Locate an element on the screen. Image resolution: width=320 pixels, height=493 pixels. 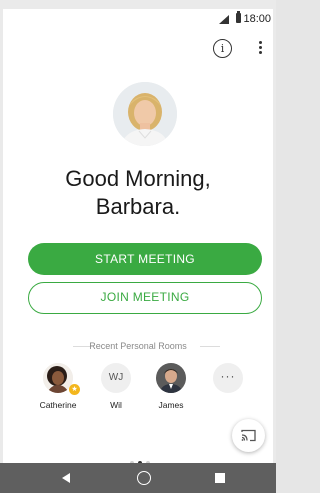
battery-icon is located at coordinates (238, 17).